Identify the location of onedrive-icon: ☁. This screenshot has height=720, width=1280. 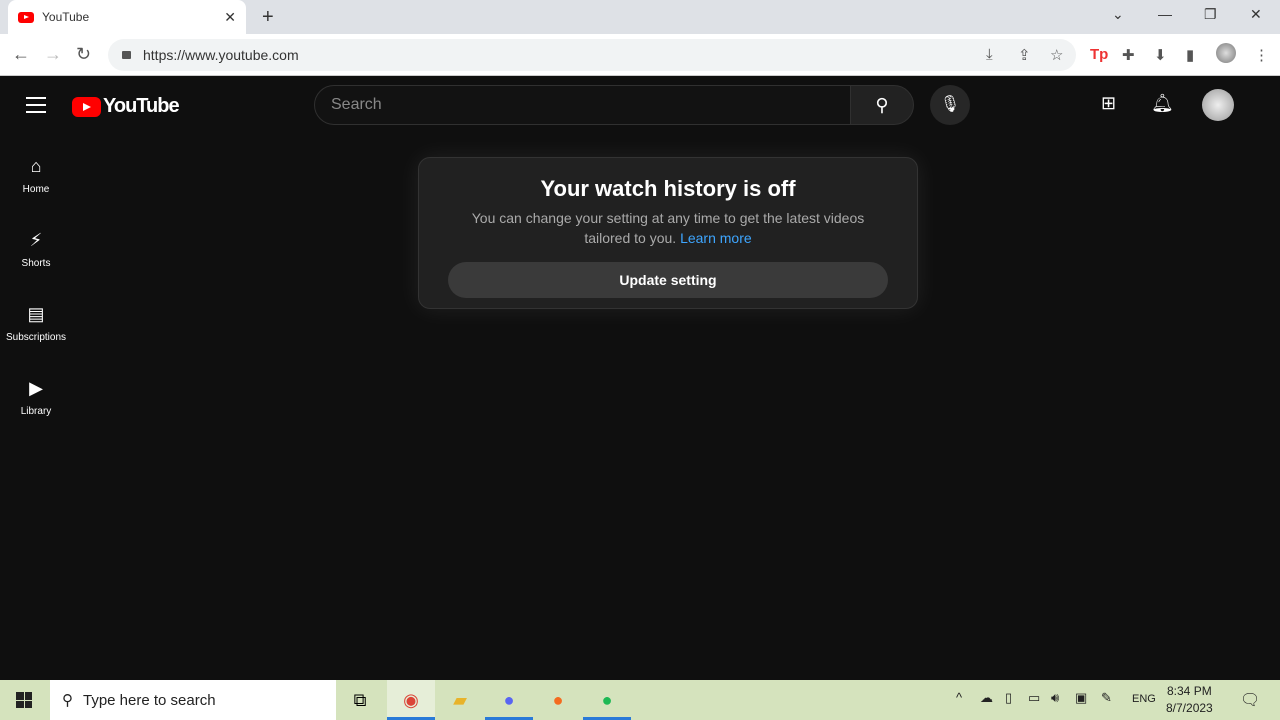
(986, 698).